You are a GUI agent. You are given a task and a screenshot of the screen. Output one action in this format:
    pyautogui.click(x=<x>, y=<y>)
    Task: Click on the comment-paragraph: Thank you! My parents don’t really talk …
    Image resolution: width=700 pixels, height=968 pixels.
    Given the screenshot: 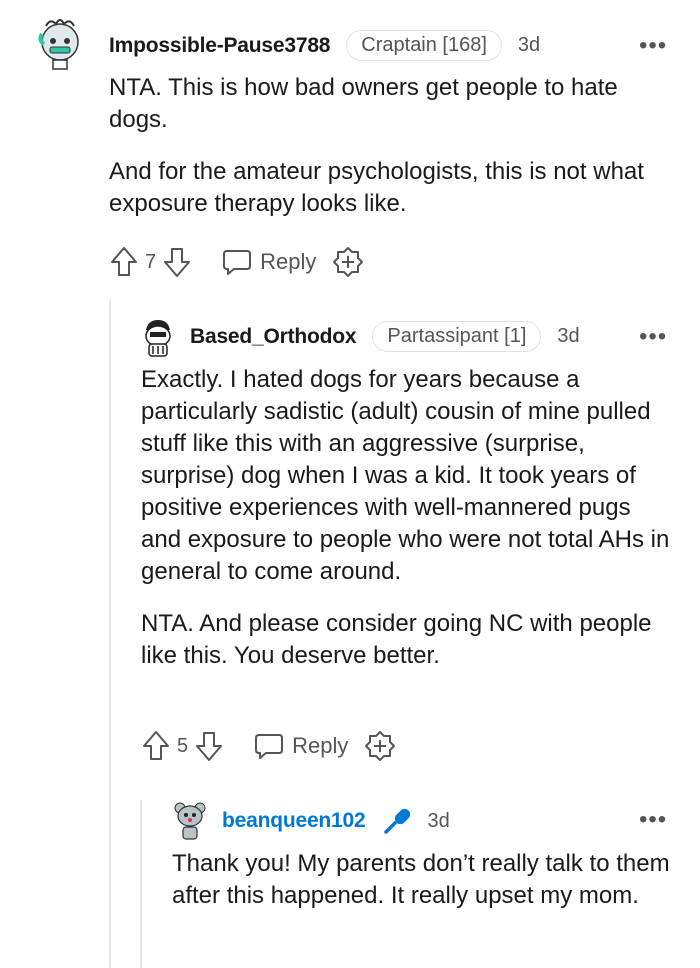 What is the action you would take?
    pyautogui.click(x=421, y=879)
    